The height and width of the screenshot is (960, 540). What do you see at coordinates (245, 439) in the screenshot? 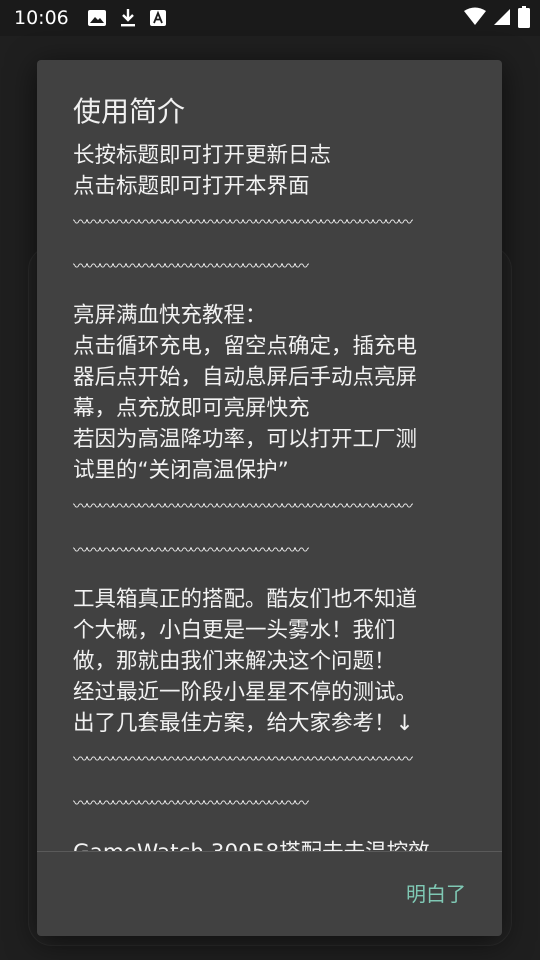
I see `content-line: 若因为高温降功率，可以打开工厂测` at bounding box center [245, 439].